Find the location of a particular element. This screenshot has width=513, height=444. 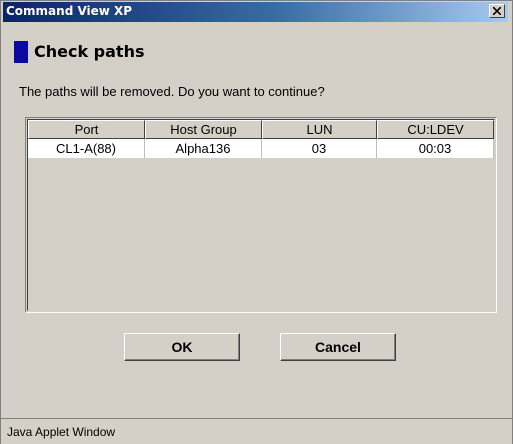

column-header-host-group: Host Group is located at coordinates (203, 129).